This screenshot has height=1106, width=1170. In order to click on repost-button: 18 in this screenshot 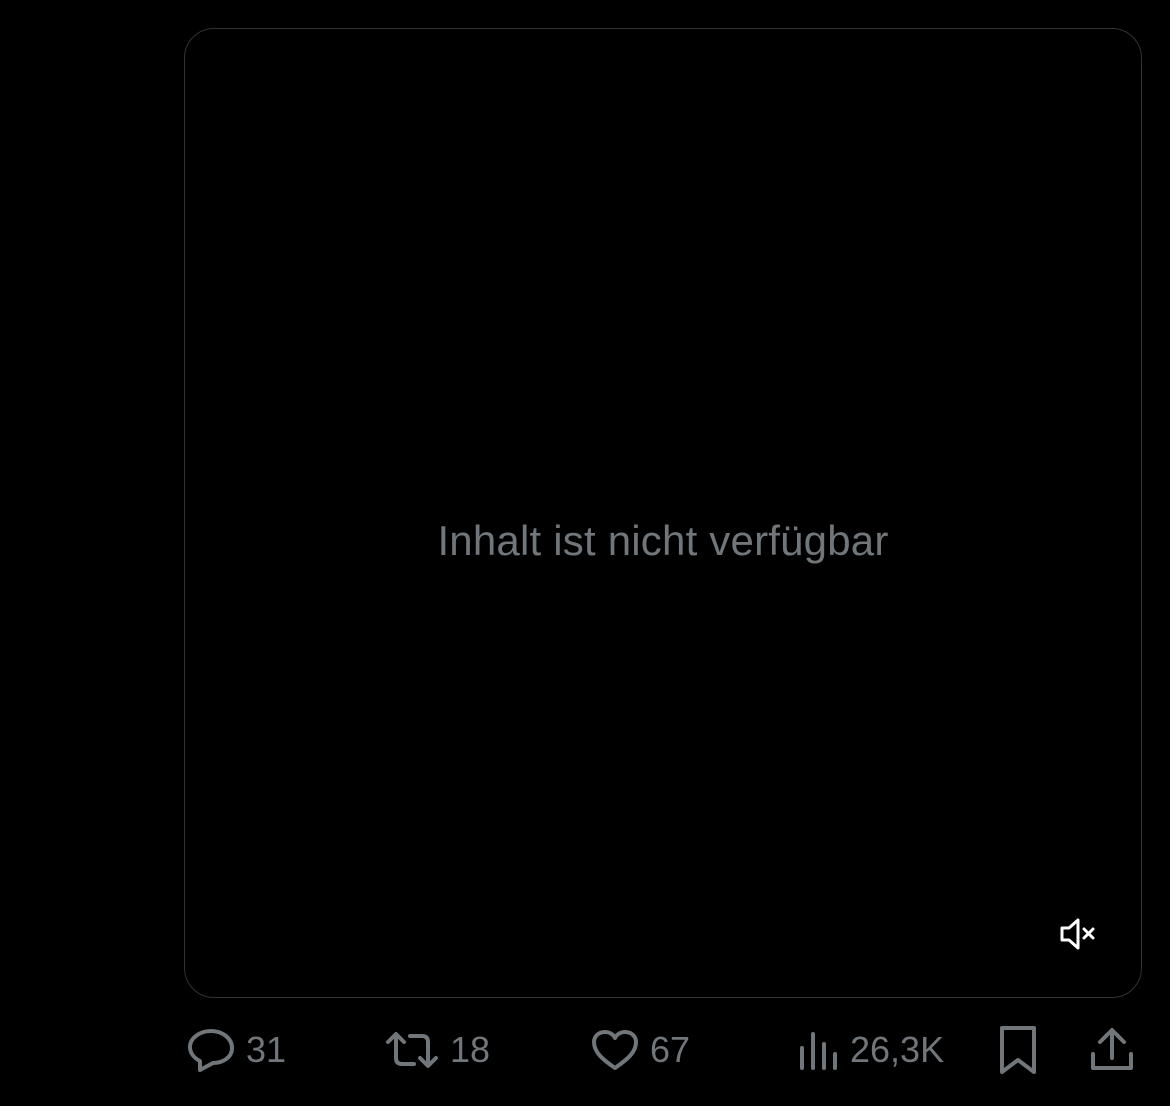, I will do `click(437, 1050)`.